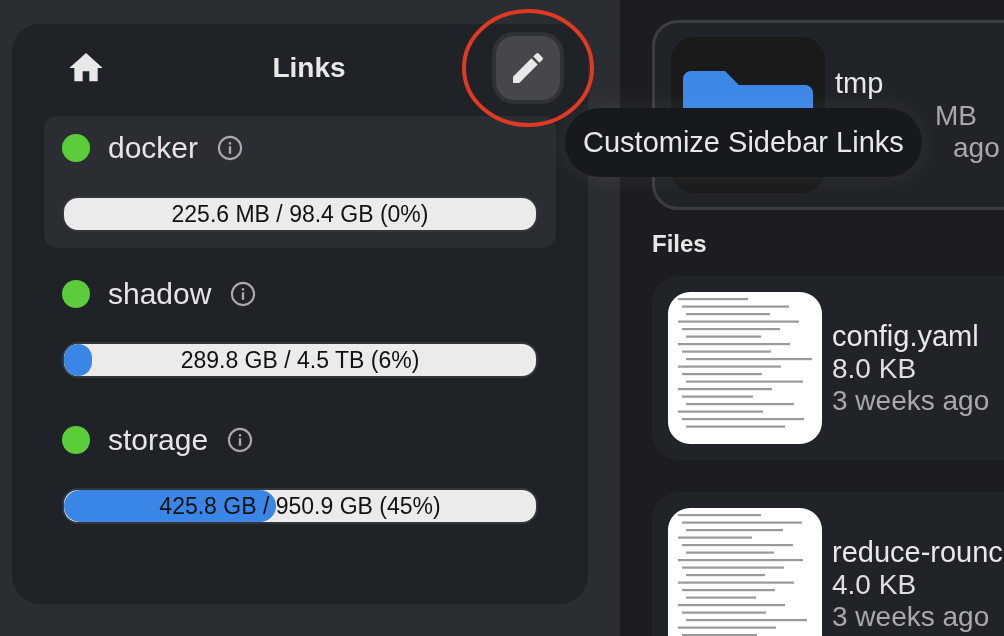 Image resolution: width=1004 pixels, height=636 pixels. Describe the element at coordinates (300, 506) in the screenshot. I see `usage-text: 425.8 GB / 950.9 GB (45%)` at that location.